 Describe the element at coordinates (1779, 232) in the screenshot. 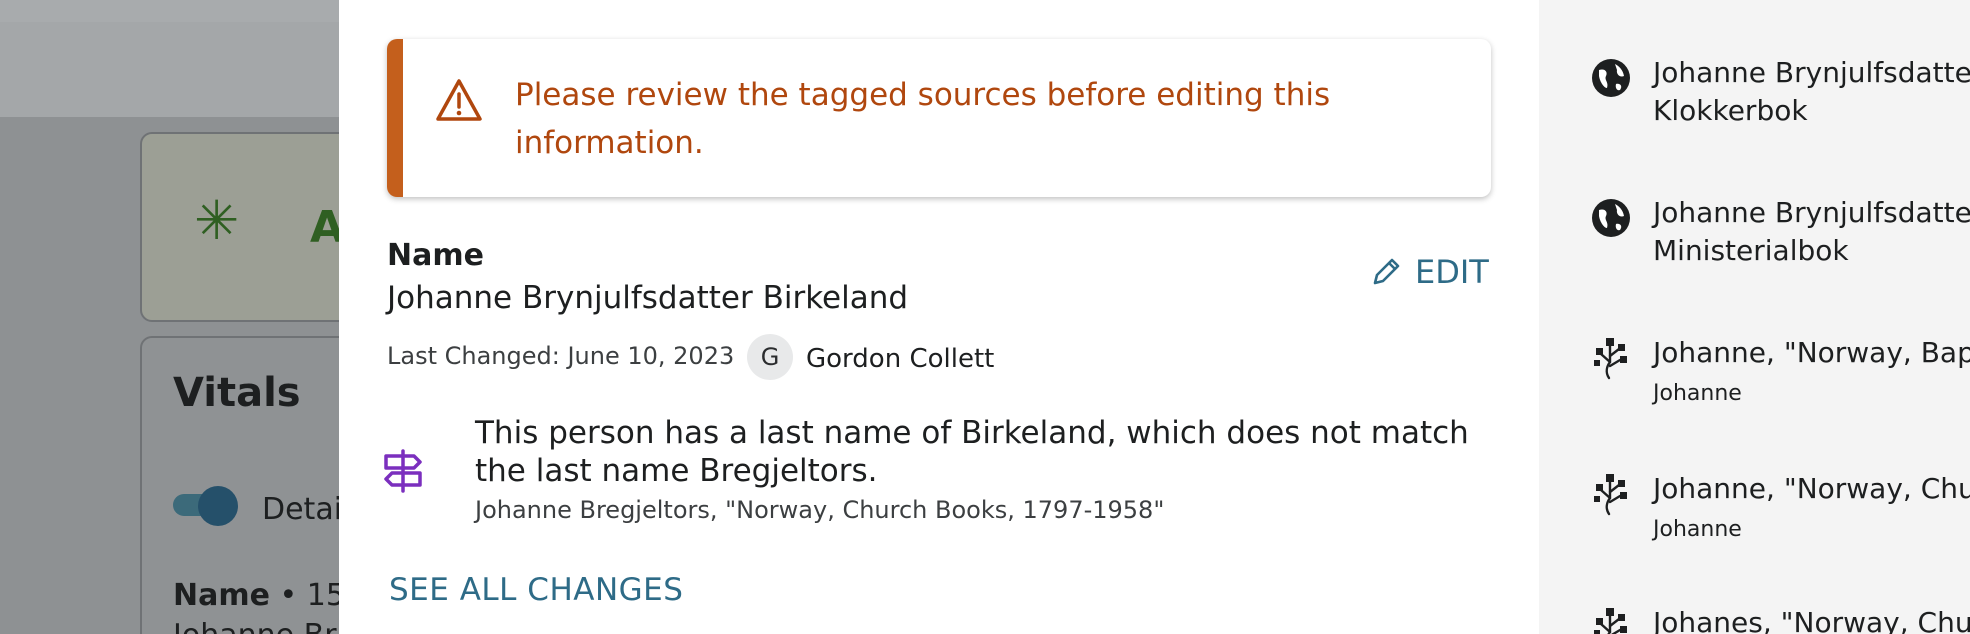

I see `source-item: Johanne Brynjulfsdatter Ministerialbok` at that location.